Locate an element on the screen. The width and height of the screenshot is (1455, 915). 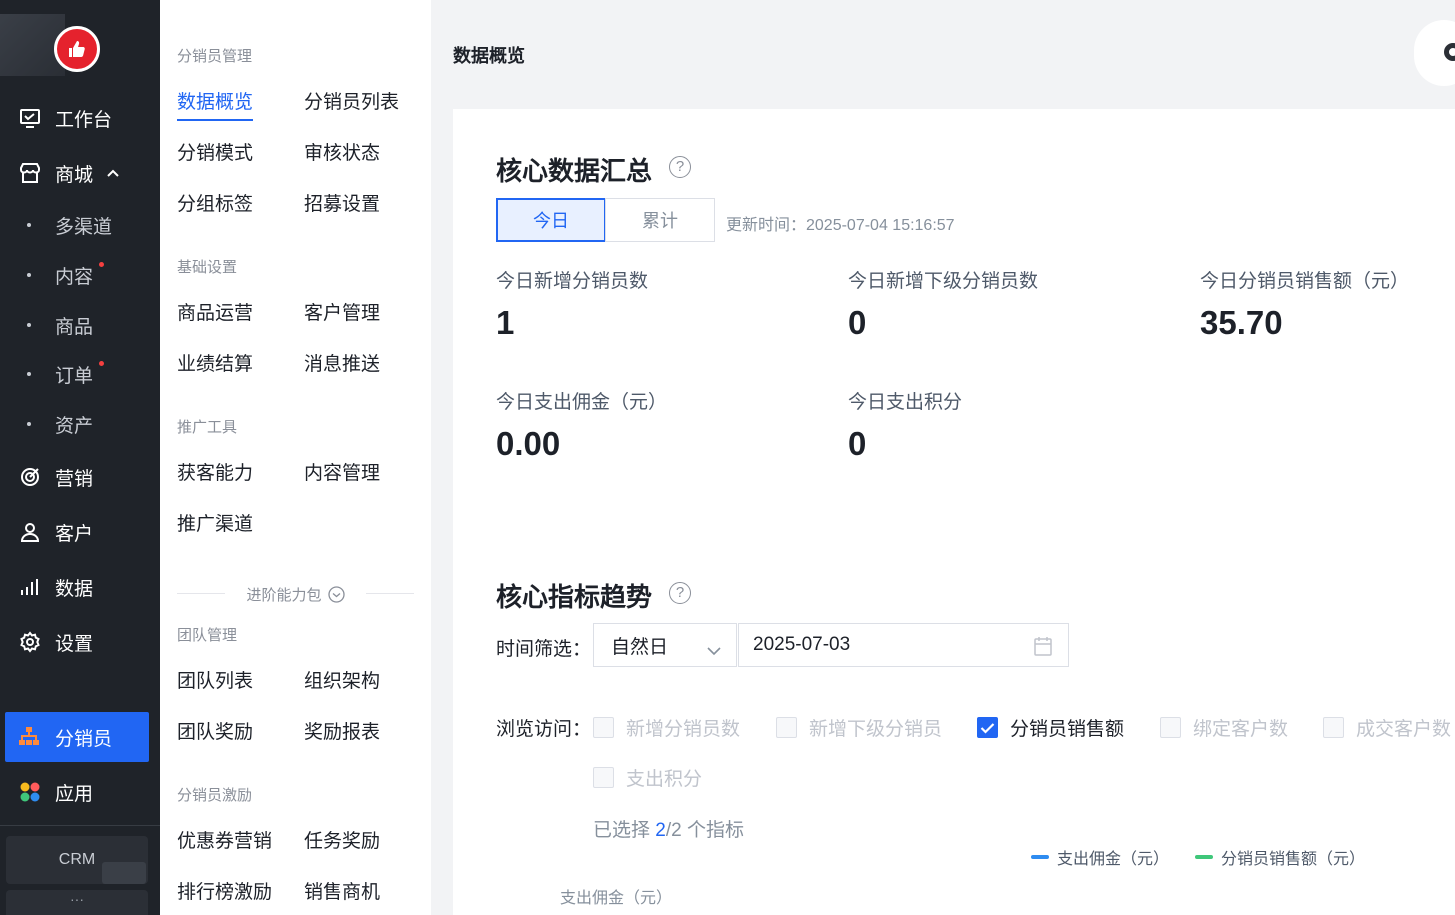
nav-sub-assets: 资产 is located at coordinates (80, 424).